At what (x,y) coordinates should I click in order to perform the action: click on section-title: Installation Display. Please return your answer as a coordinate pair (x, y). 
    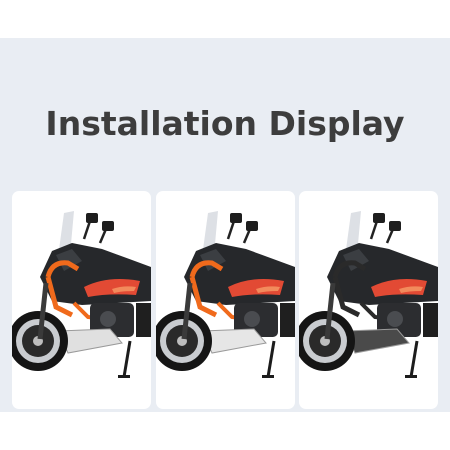
    Looking at the image, I should click on (225, 123).